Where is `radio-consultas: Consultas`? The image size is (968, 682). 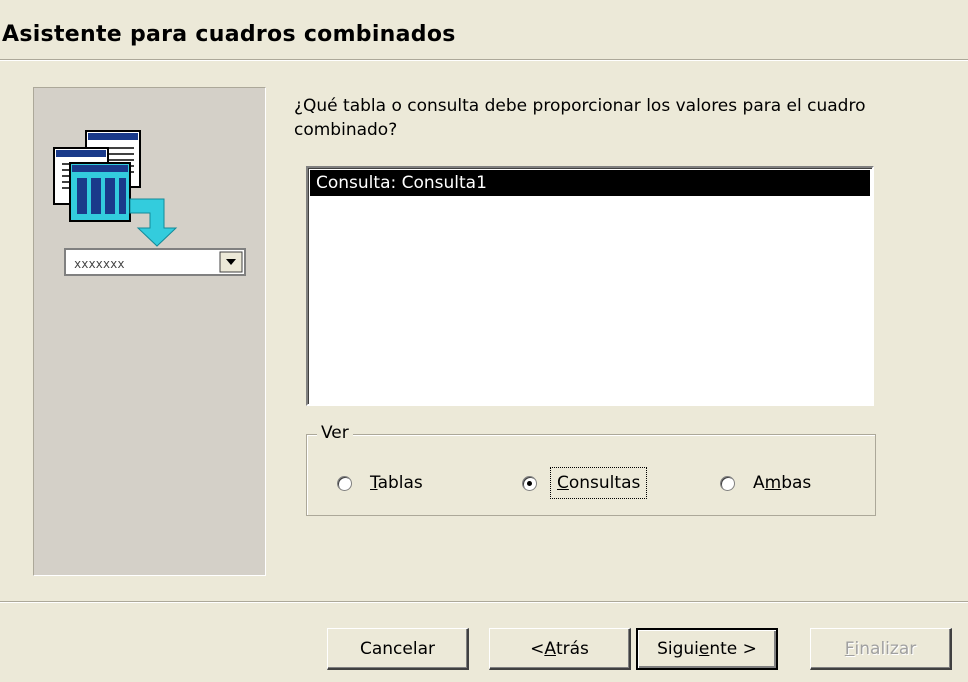
radio-consultas: Consultas is located at coordinates (585, 483).